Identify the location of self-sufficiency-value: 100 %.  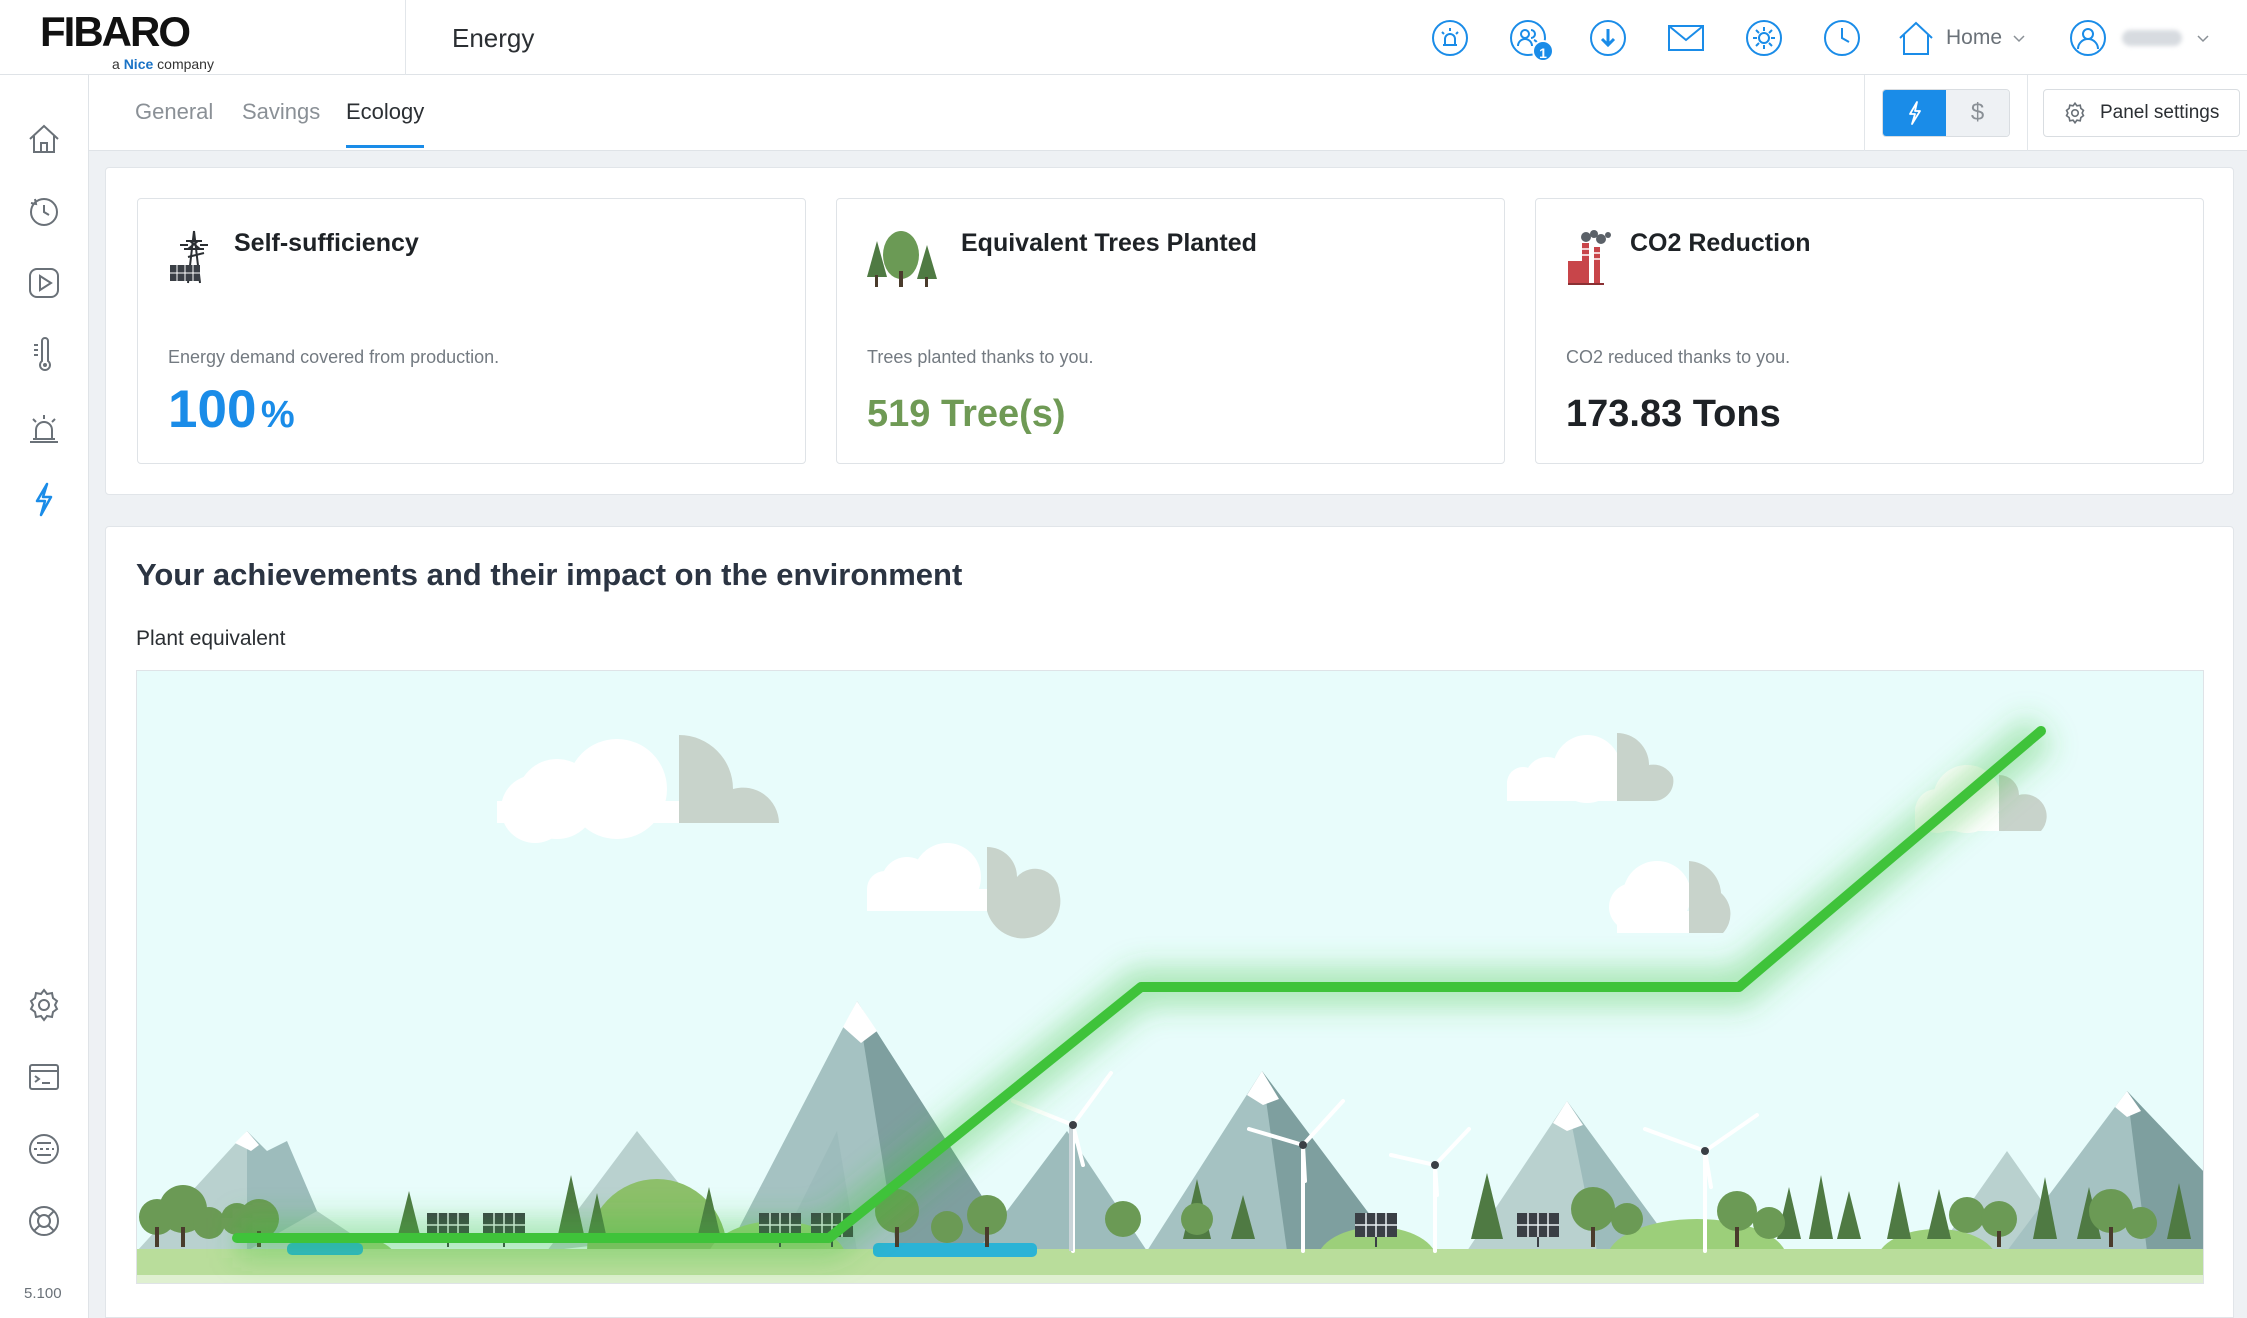
(231, 409).